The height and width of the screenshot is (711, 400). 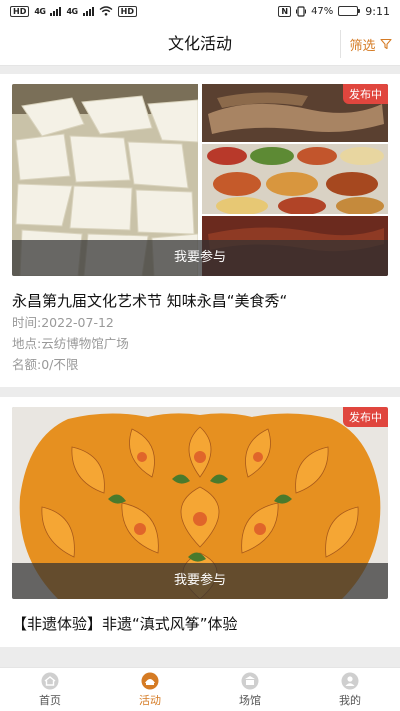 I want to click on activity-title: 永昌第九届文化艺术节 知味永昌“美食秀“, so click(x=200, y=301).